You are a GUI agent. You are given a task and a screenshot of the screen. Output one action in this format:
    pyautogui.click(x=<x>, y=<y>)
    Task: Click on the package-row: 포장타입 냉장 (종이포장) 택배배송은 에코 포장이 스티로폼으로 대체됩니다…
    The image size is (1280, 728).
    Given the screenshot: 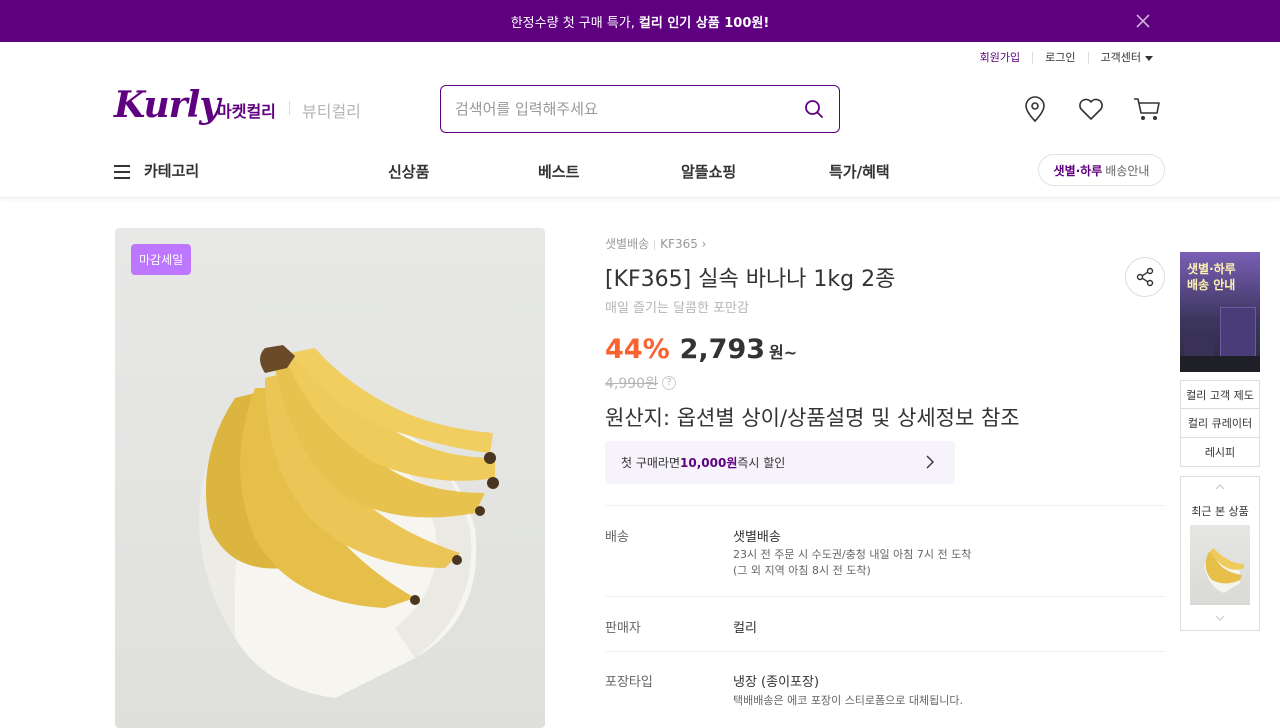 What is the action you would take?
    pyautogui.click(x=885, y=685)
    